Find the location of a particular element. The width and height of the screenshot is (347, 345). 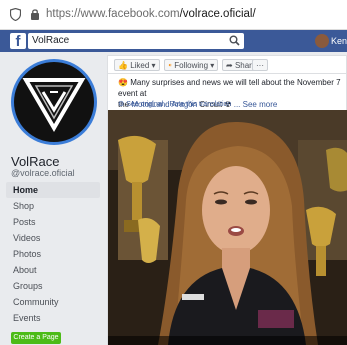

sidebar-item-posts: Posts is located at coordinates (53, 222).